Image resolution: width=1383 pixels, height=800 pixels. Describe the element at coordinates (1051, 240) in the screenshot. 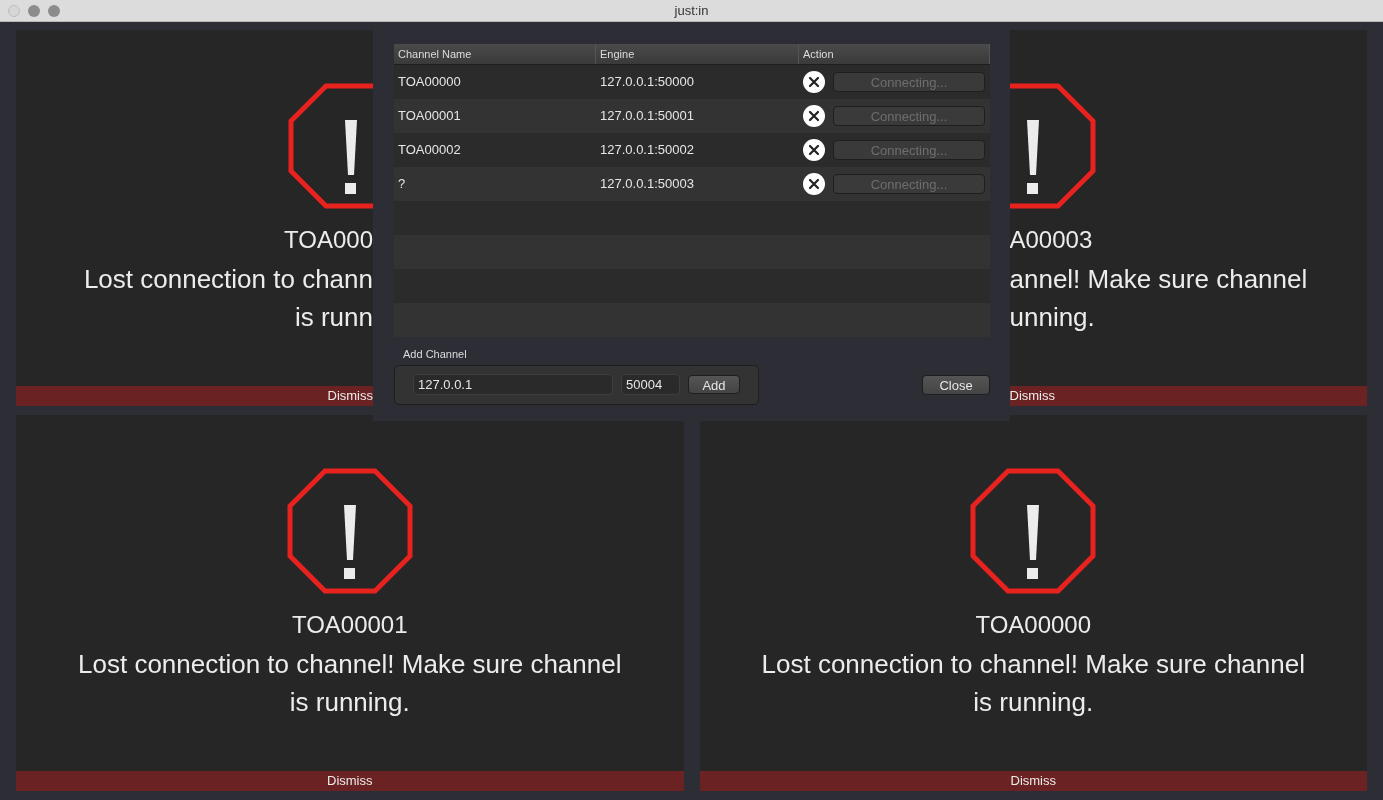

I see `channel-name: A00003` at that location.